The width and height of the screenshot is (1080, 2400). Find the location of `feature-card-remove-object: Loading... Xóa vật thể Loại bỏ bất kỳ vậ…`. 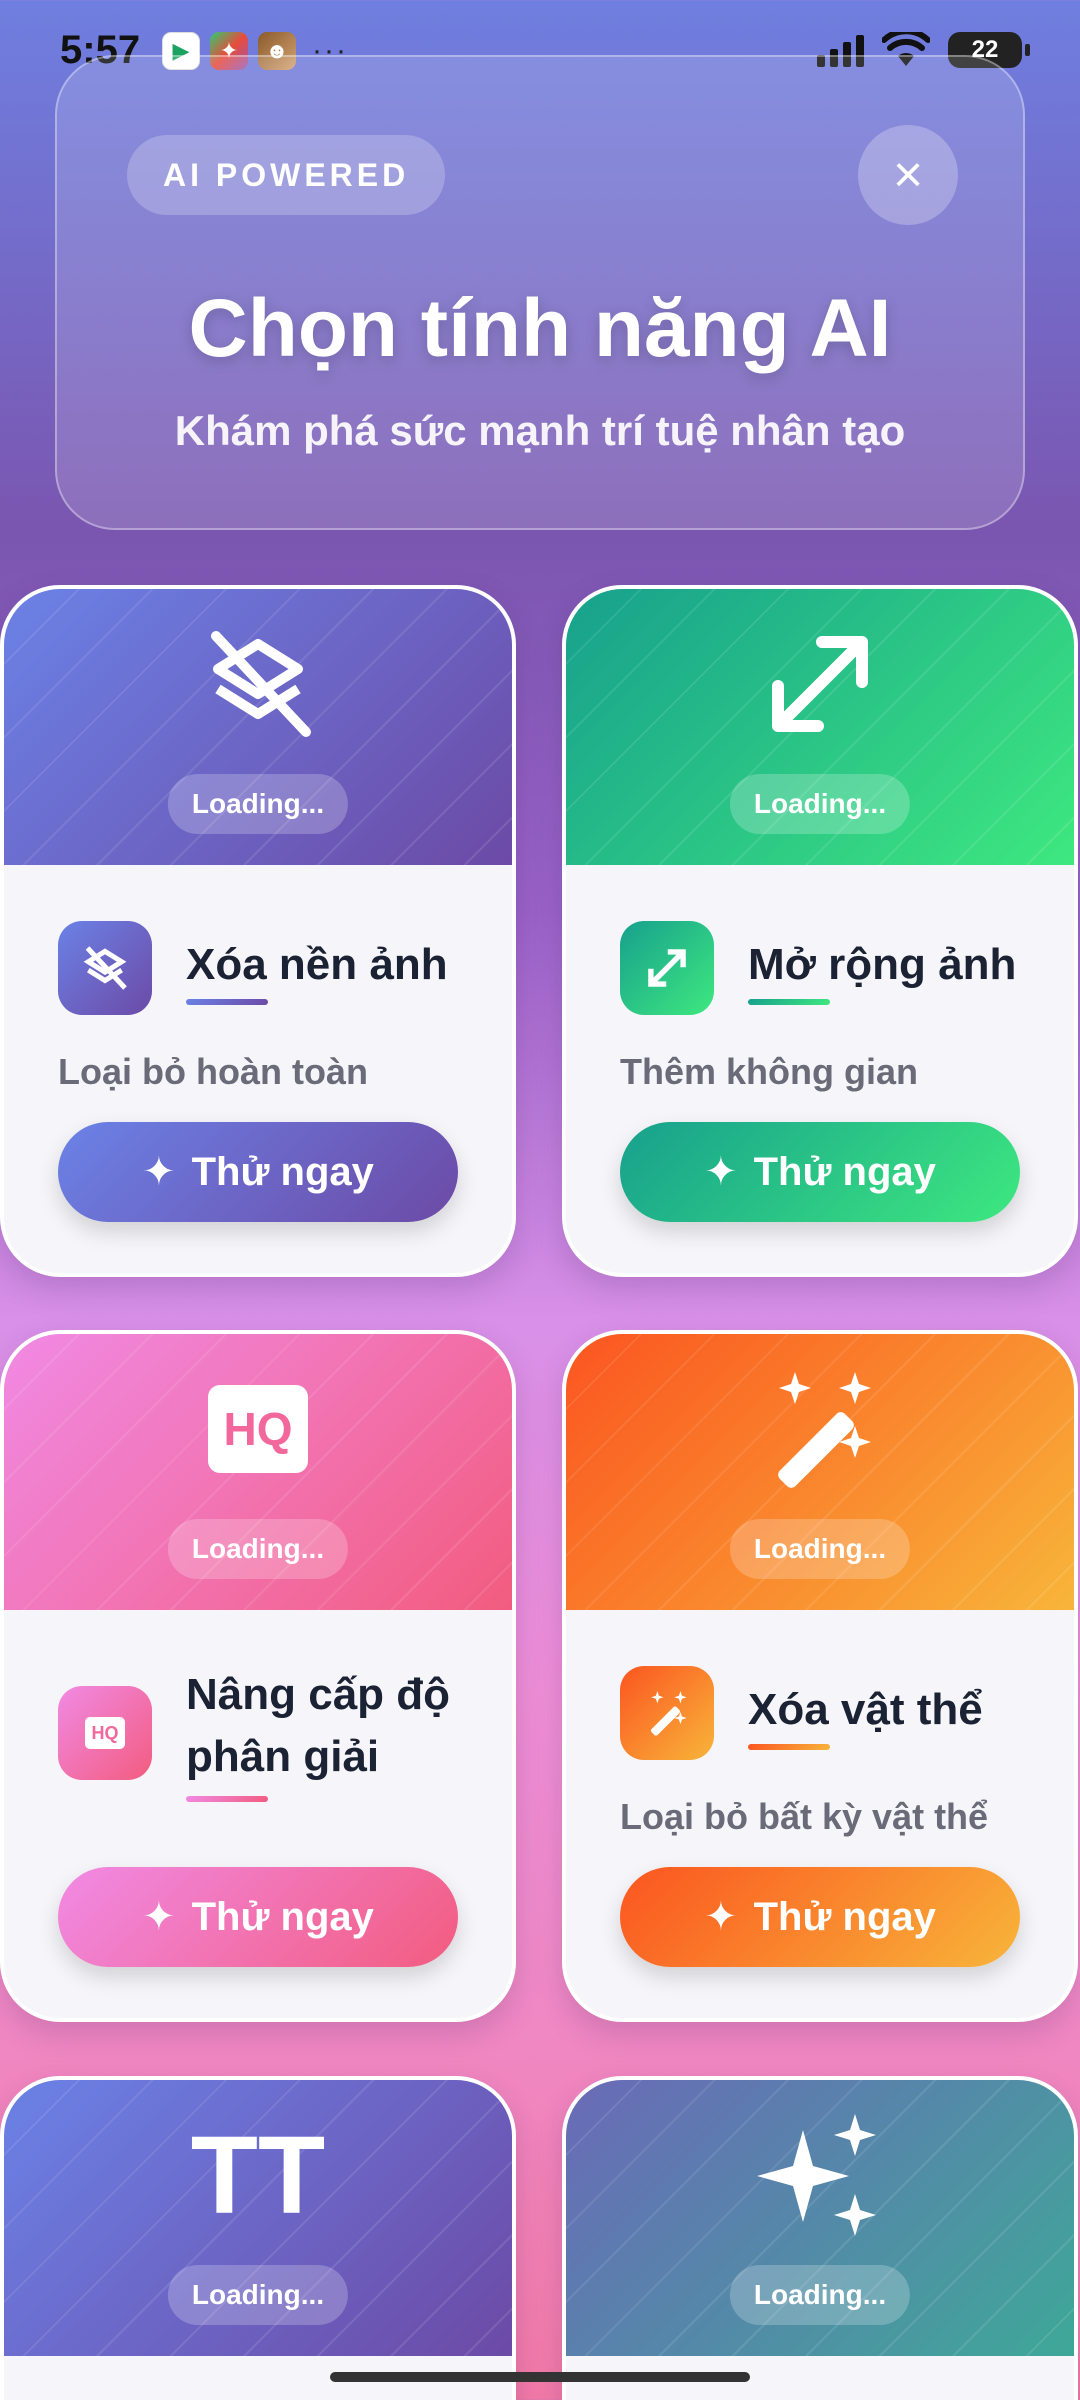

feature-card-remove-object: Loading... Xóa vật thể Loại bỏ bất kỳ vậ… is located at coordinates (820, 1676).